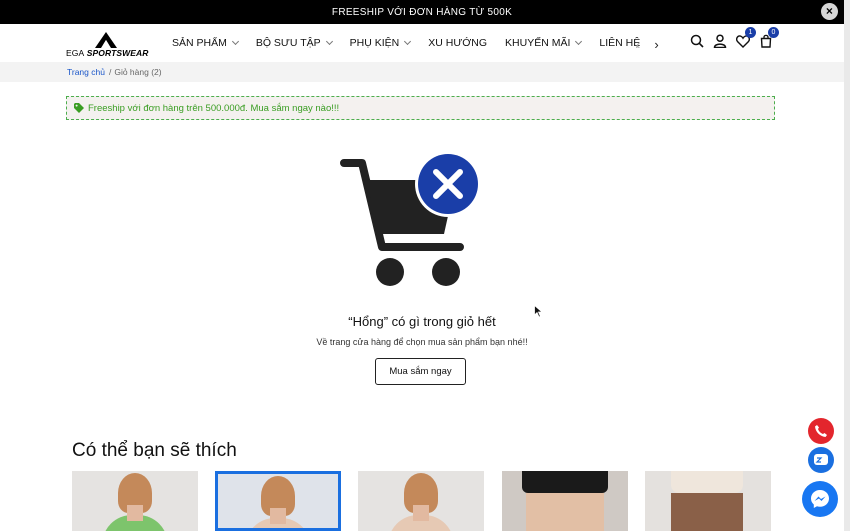 This screenshot has height=531, width=850. What do you see at coordinates (294, 43) in the screenshot?
I see `nav-item-bo-suu-tap: BỘ SƯU TẬP` at bounding box center [294, 43].